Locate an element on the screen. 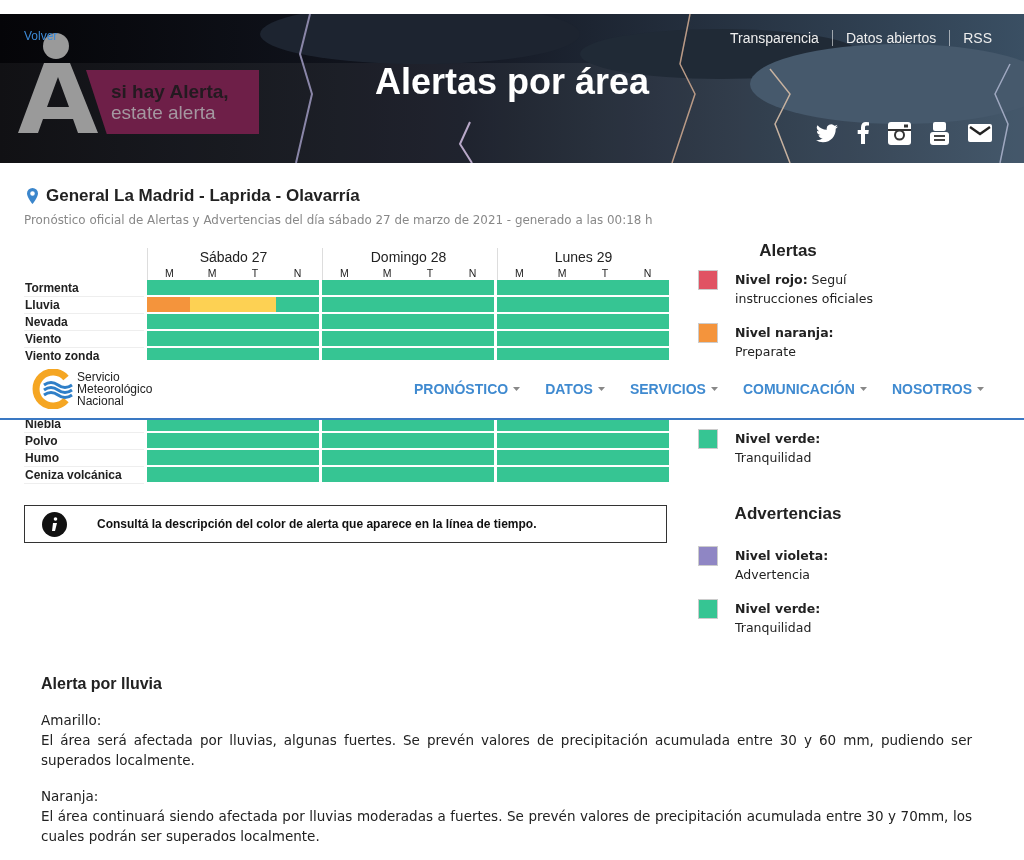  hazard-label: Humo is located at coordinates (84, 458).